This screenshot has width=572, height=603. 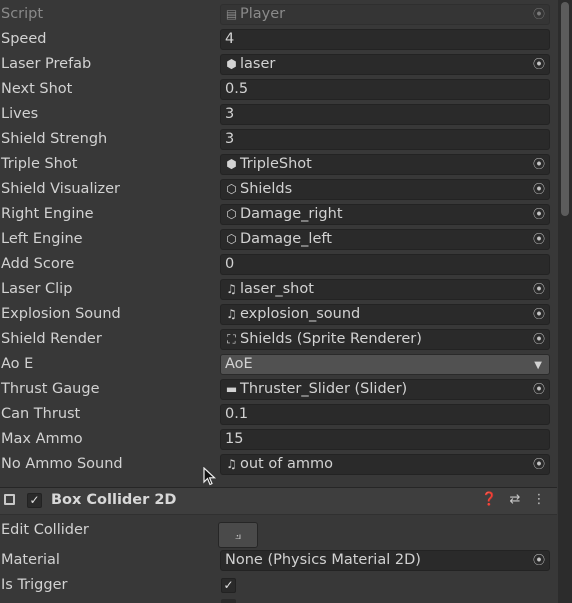 What do you see at coordinates (385, 414) in the screenshot?
I see `value-input: 0.1` at bounding box center [385, 414].